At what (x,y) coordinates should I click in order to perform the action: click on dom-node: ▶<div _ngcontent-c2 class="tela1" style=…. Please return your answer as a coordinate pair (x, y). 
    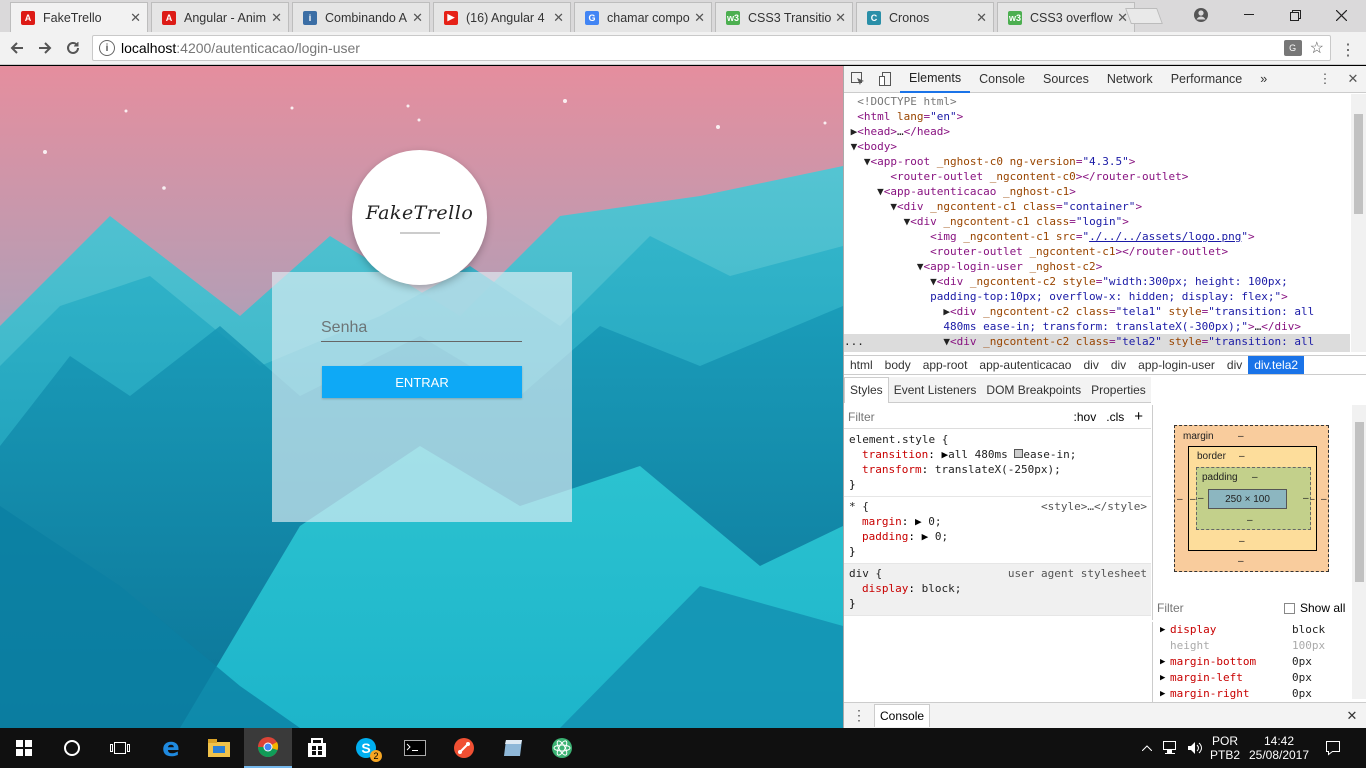
    Looking at the image, I should click on (1097, 311).